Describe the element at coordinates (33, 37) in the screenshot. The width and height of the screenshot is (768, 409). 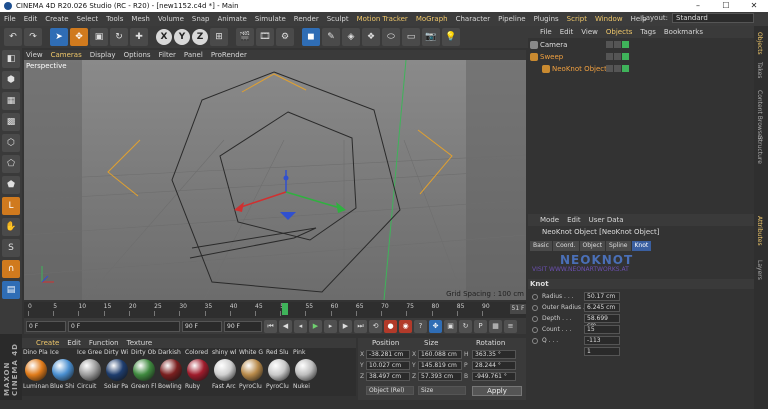
I see `redo-button: ↷` at that location.